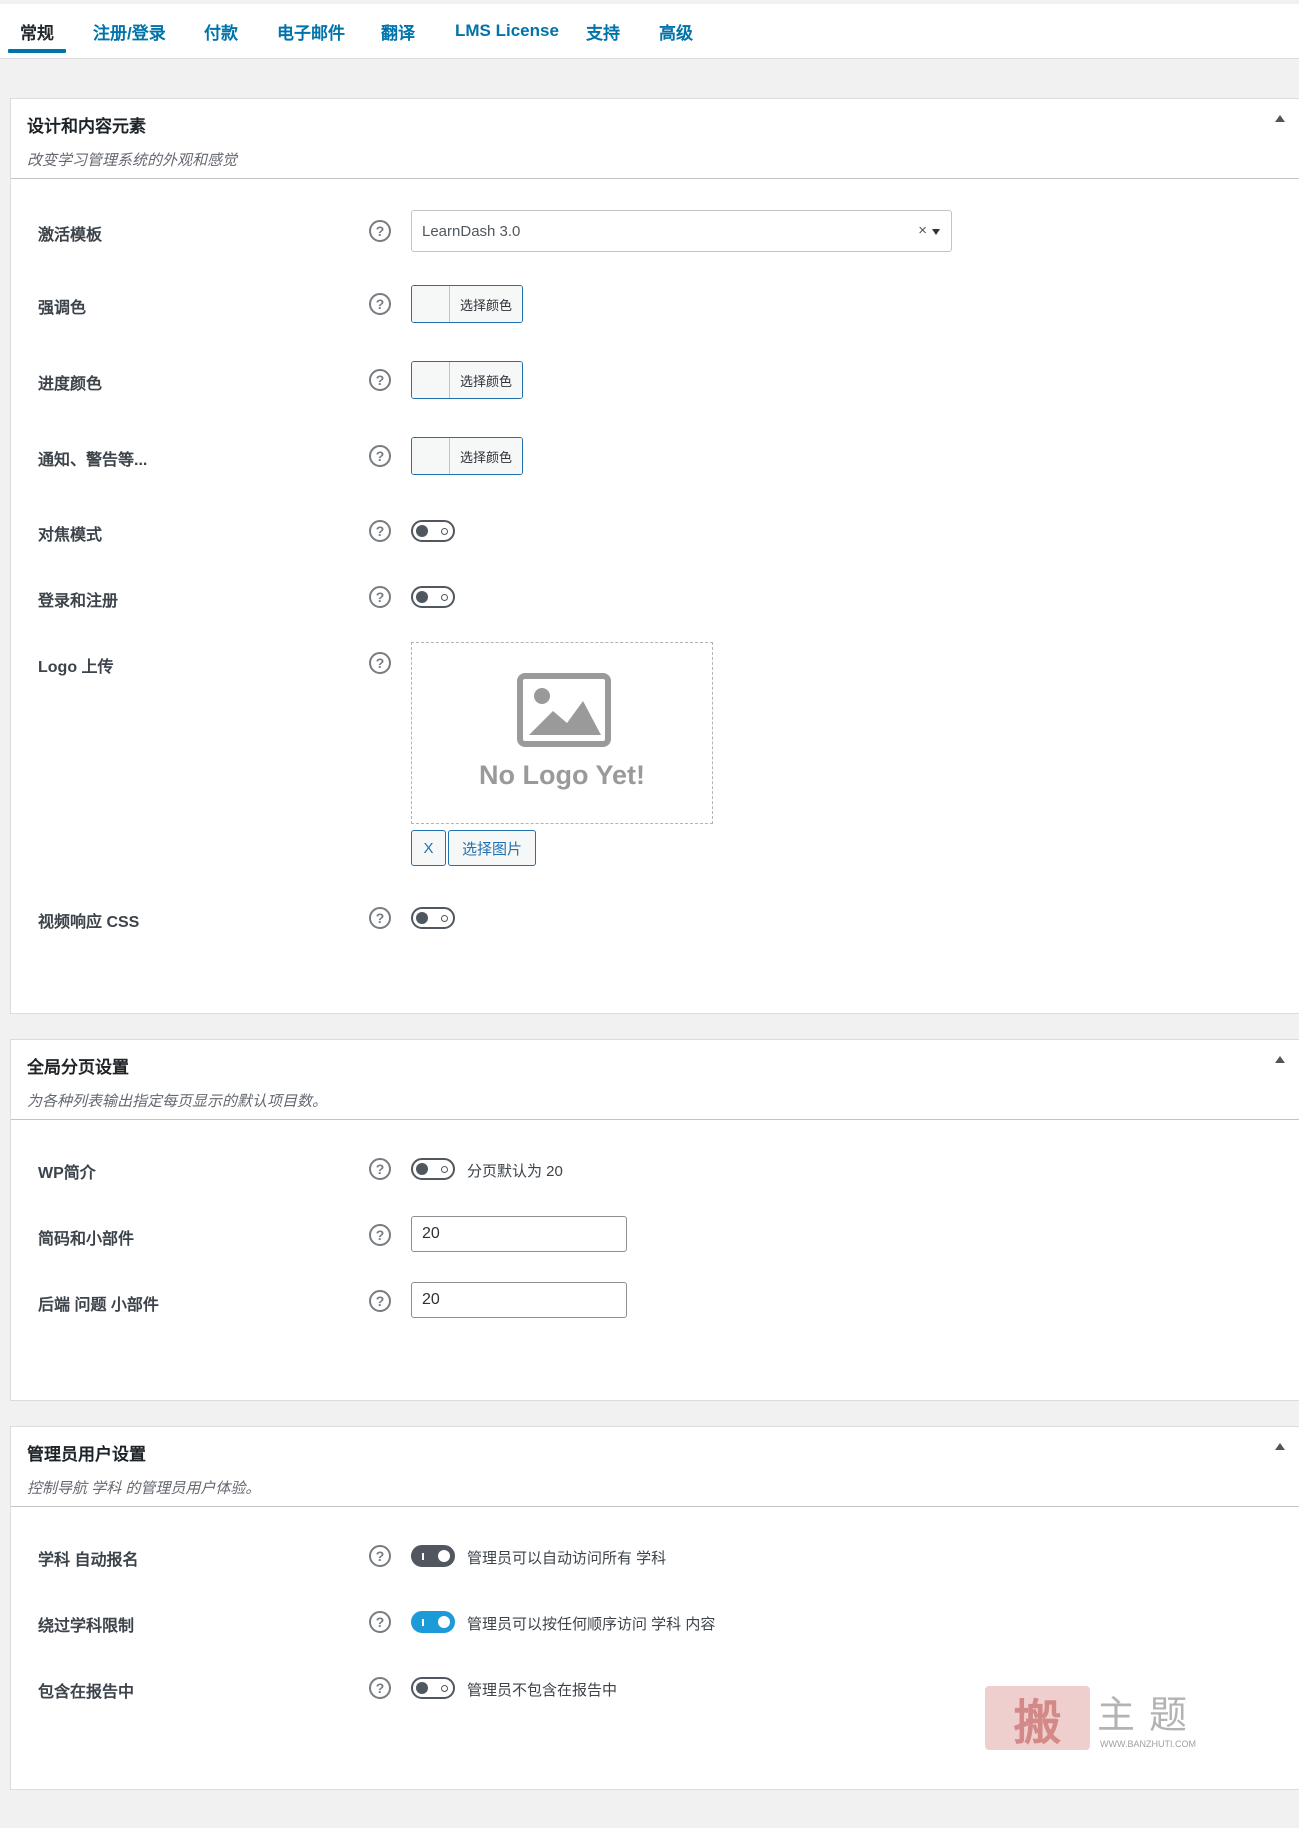 The height and width of the screenshot is (1828, 1299). I want to click on reports-toggle, so click(433, 1688).